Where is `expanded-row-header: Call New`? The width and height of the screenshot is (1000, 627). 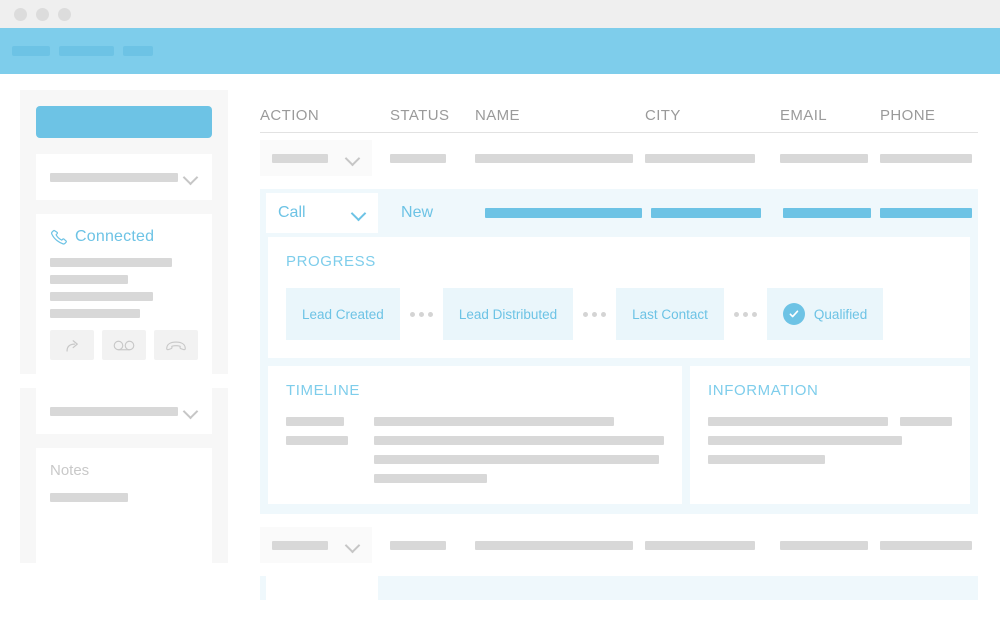
expanded-row-header: Call New is located at coordinates (619, 213).